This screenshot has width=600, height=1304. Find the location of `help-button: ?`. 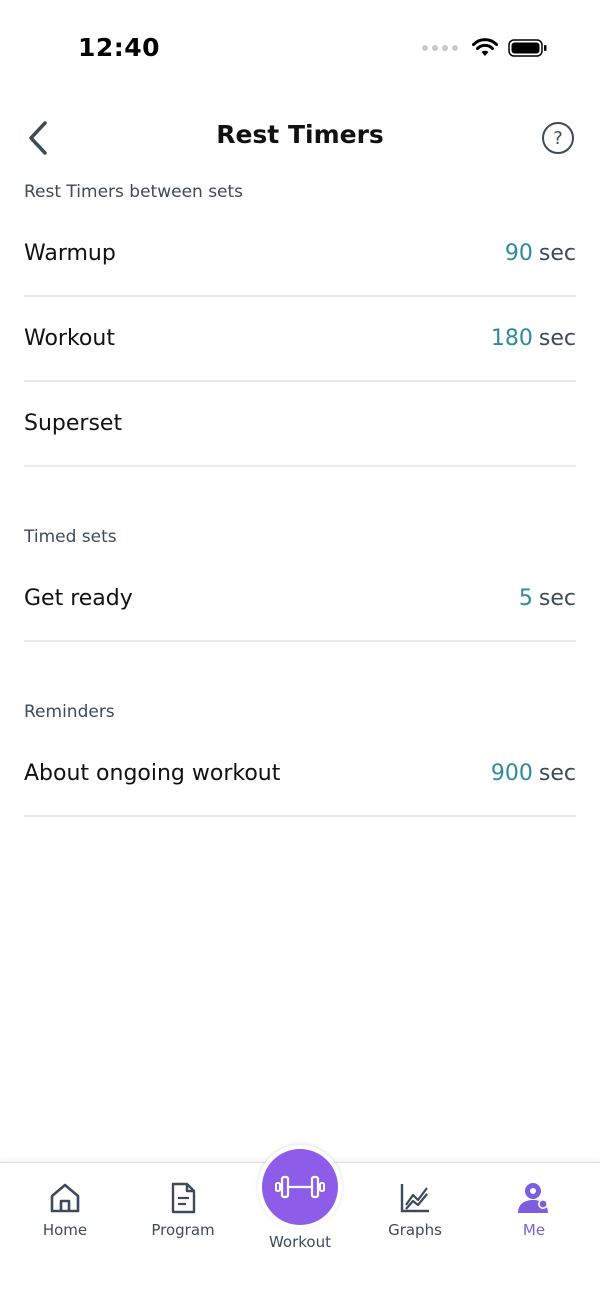

help-button: ? is located at coordinates (558, 138).